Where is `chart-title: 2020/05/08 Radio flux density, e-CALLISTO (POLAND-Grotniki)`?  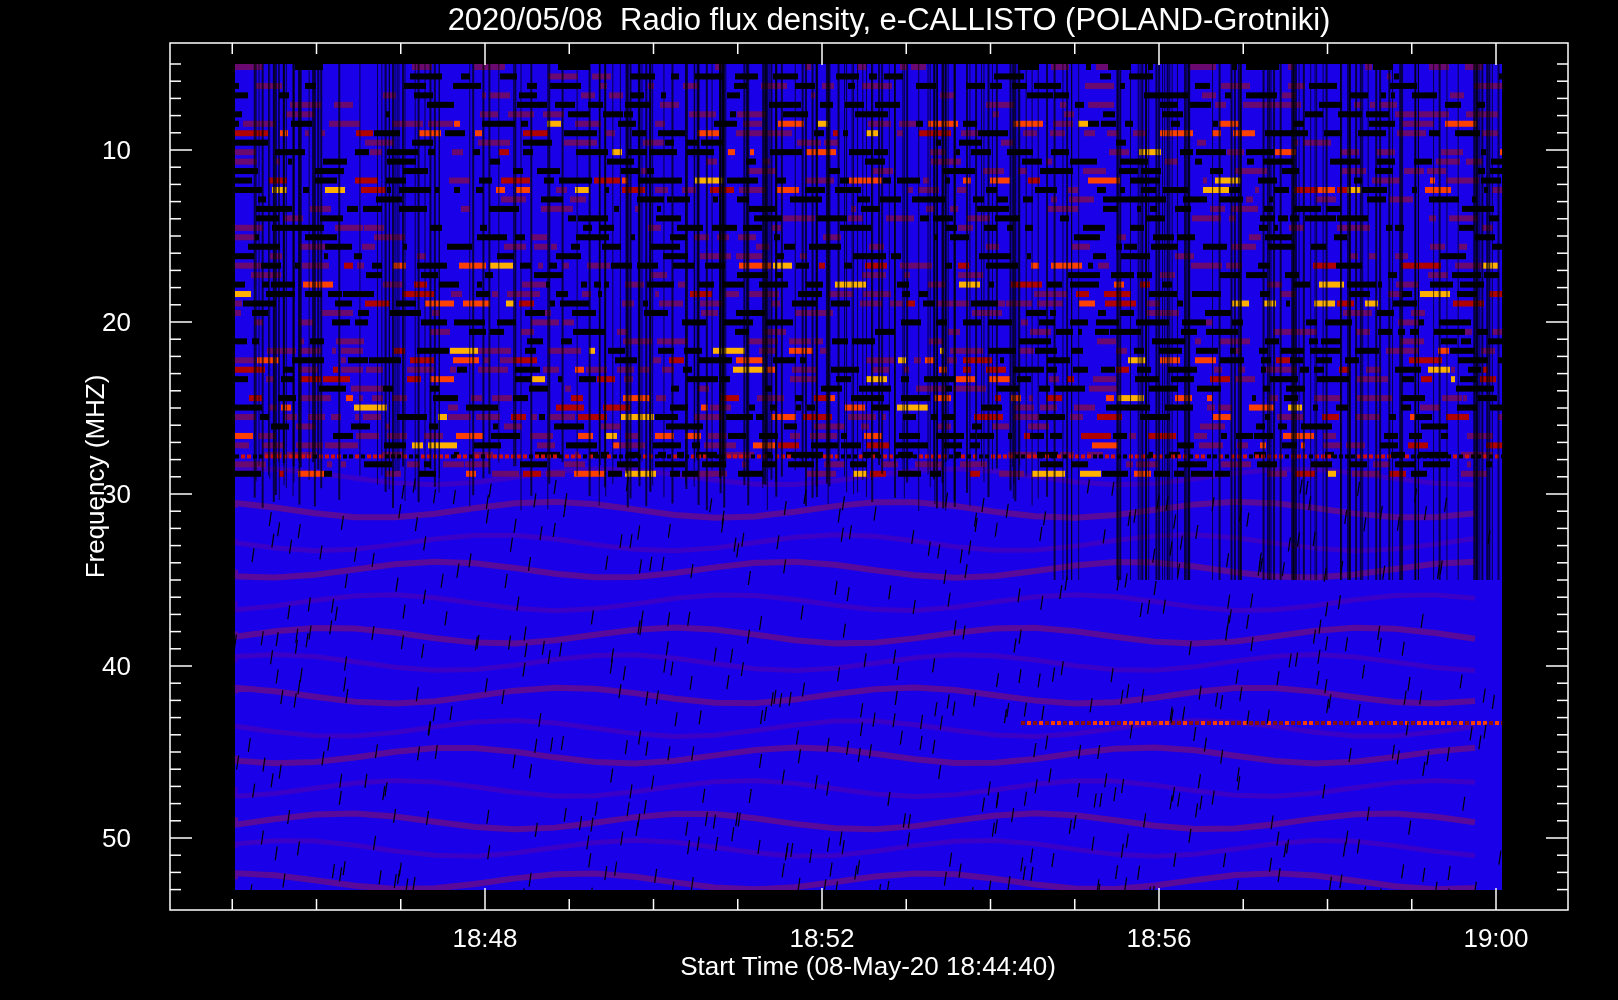
chart-title: 2020/05/08 Radio flux density, e-CALLISTO (POLAND-Grotniki) is located at coordinates (889, 19).